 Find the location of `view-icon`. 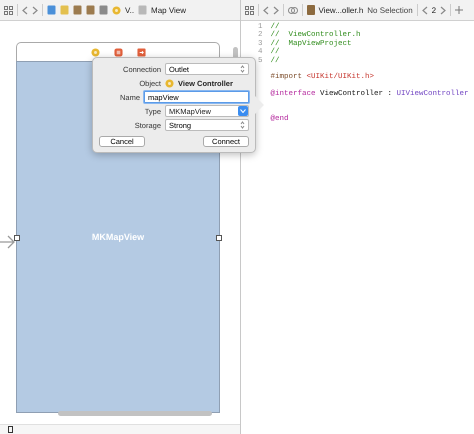

view-icon is located at coordinates (143, 10).